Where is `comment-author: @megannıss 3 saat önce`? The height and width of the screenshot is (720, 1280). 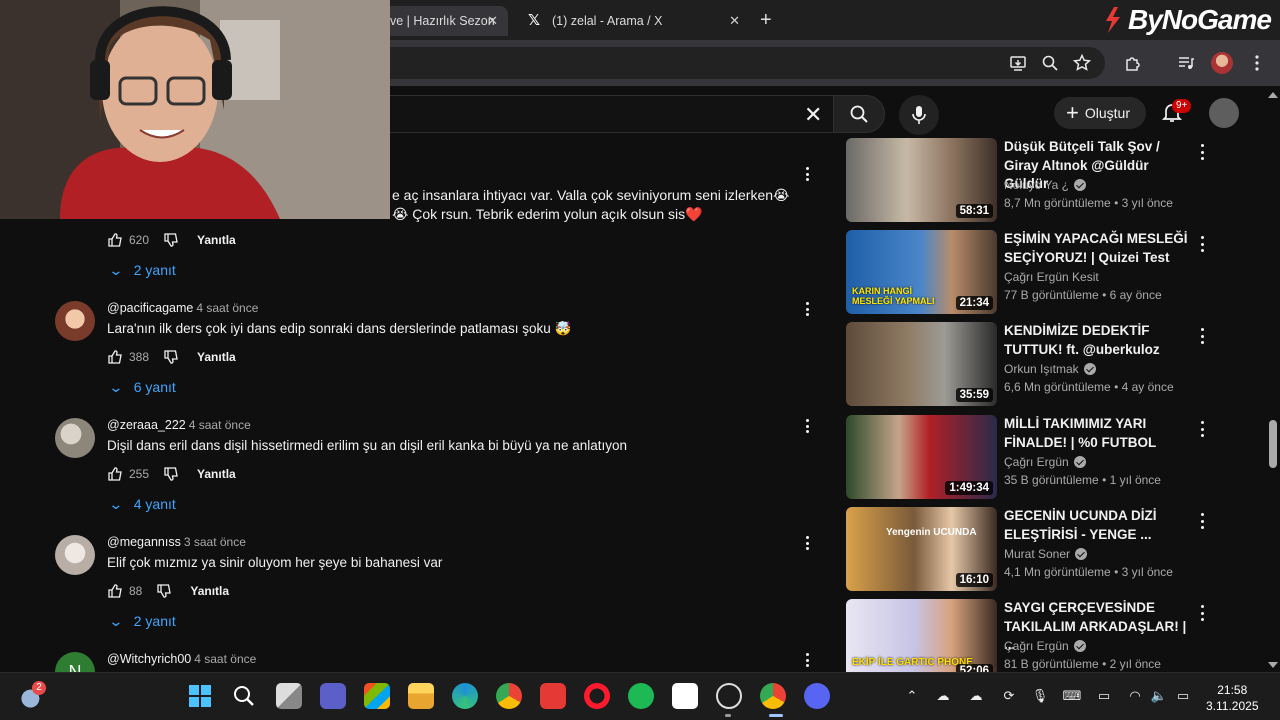
comment-author: @megannıss 3 saat önce is located at coordinates (176, 542).